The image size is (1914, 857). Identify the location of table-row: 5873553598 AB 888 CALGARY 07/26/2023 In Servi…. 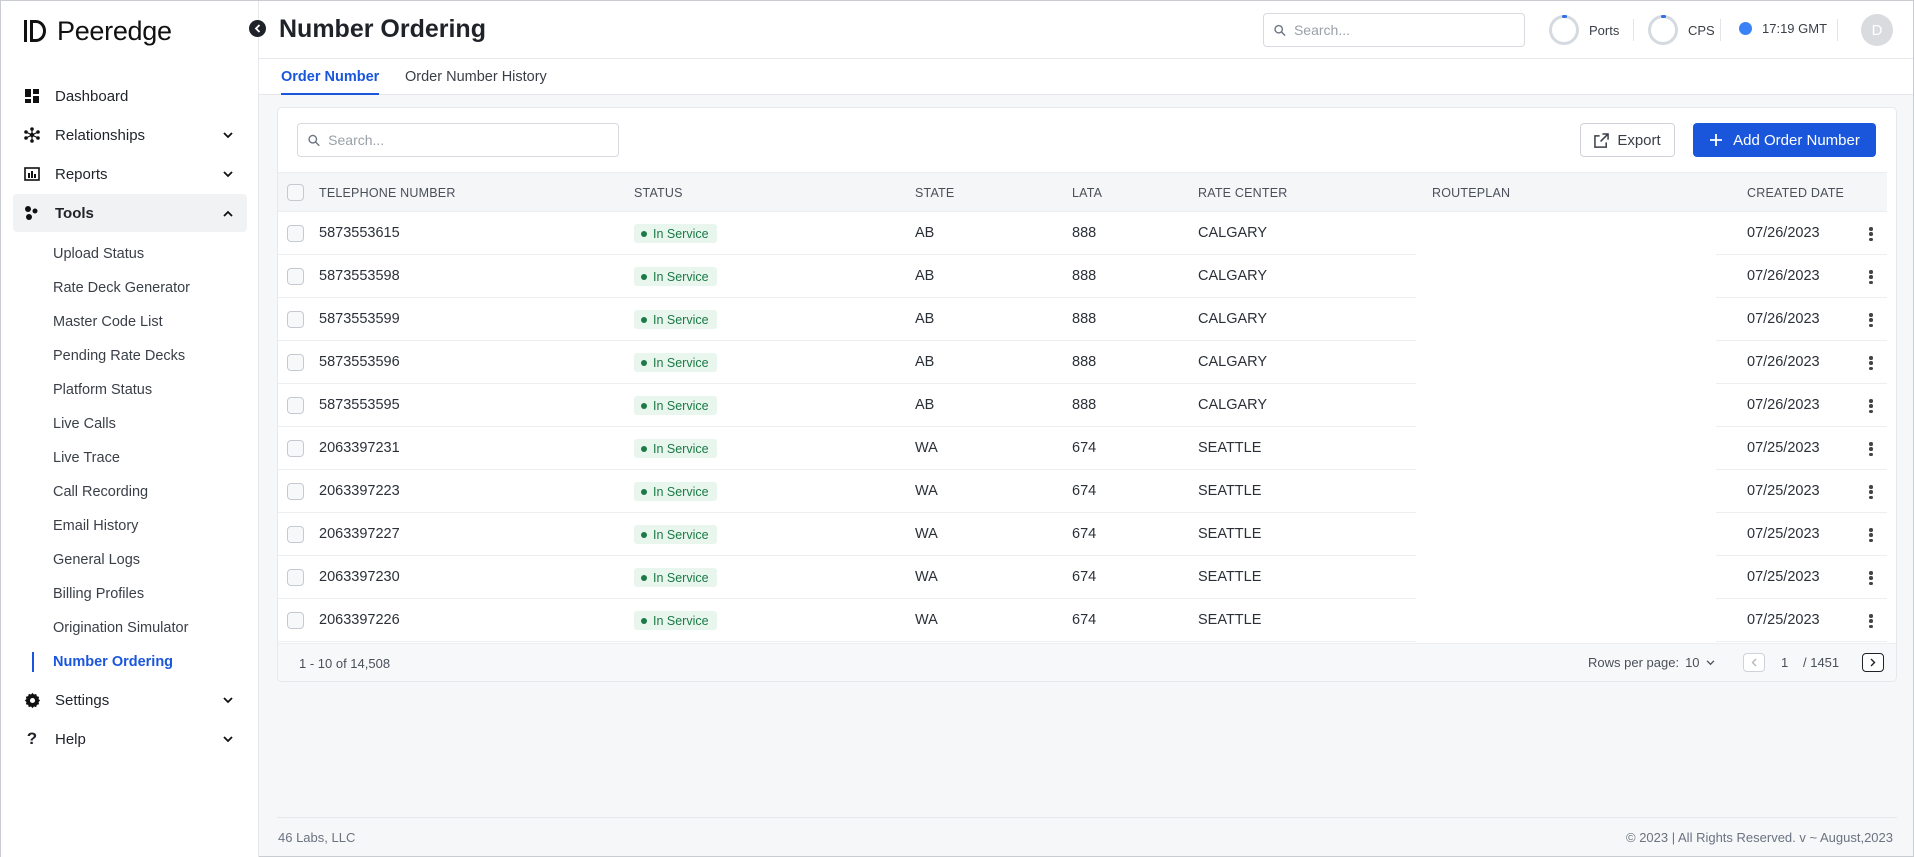
(1082, 276).